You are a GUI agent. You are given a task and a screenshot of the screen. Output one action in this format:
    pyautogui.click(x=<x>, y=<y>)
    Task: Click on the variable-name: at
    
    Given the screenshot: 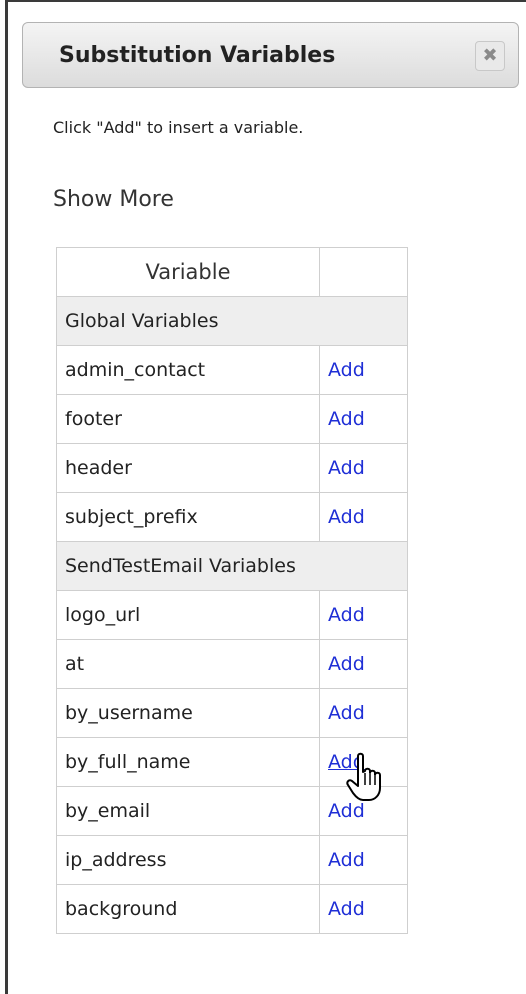 What is the action you would take?
    pyautogui.click(x=188, y=664)
    